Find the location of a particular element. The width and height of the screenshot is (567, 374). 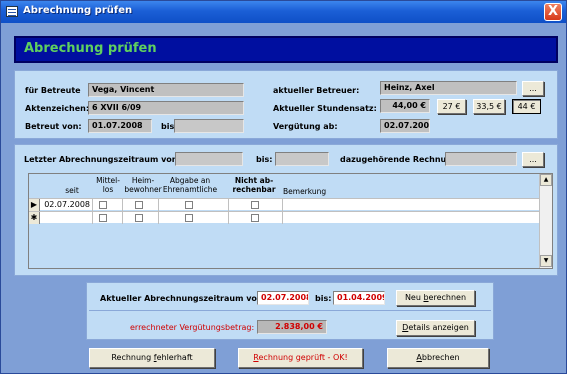

verguetung-label: Vergütung ab: is located at coordinates (305, 126).